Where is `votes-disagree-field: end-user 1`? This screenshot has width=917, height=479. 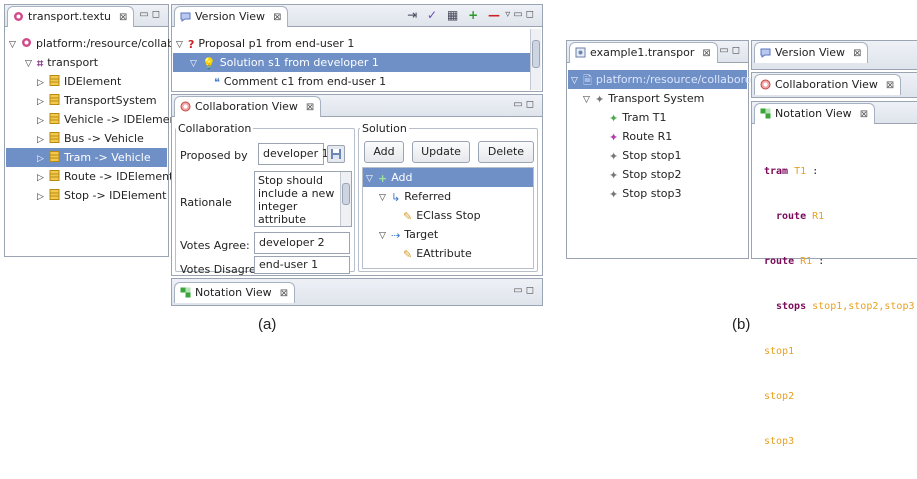 votes-disagree-field: end-user 1 is located at coordinates (302, 265).